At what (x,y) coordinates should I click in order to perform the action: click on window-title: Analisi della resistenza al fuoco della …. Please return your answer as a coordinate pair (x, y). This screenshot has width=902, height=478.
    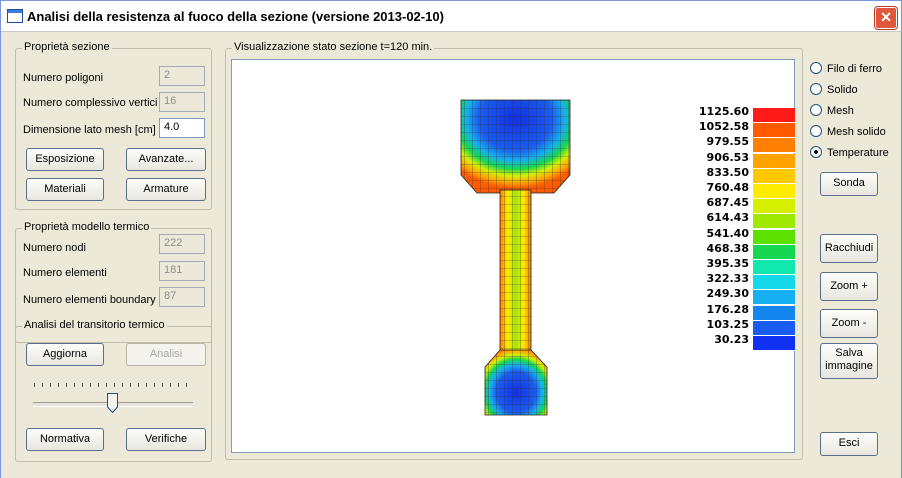
    Looking at the image, I should click on (235, 16).